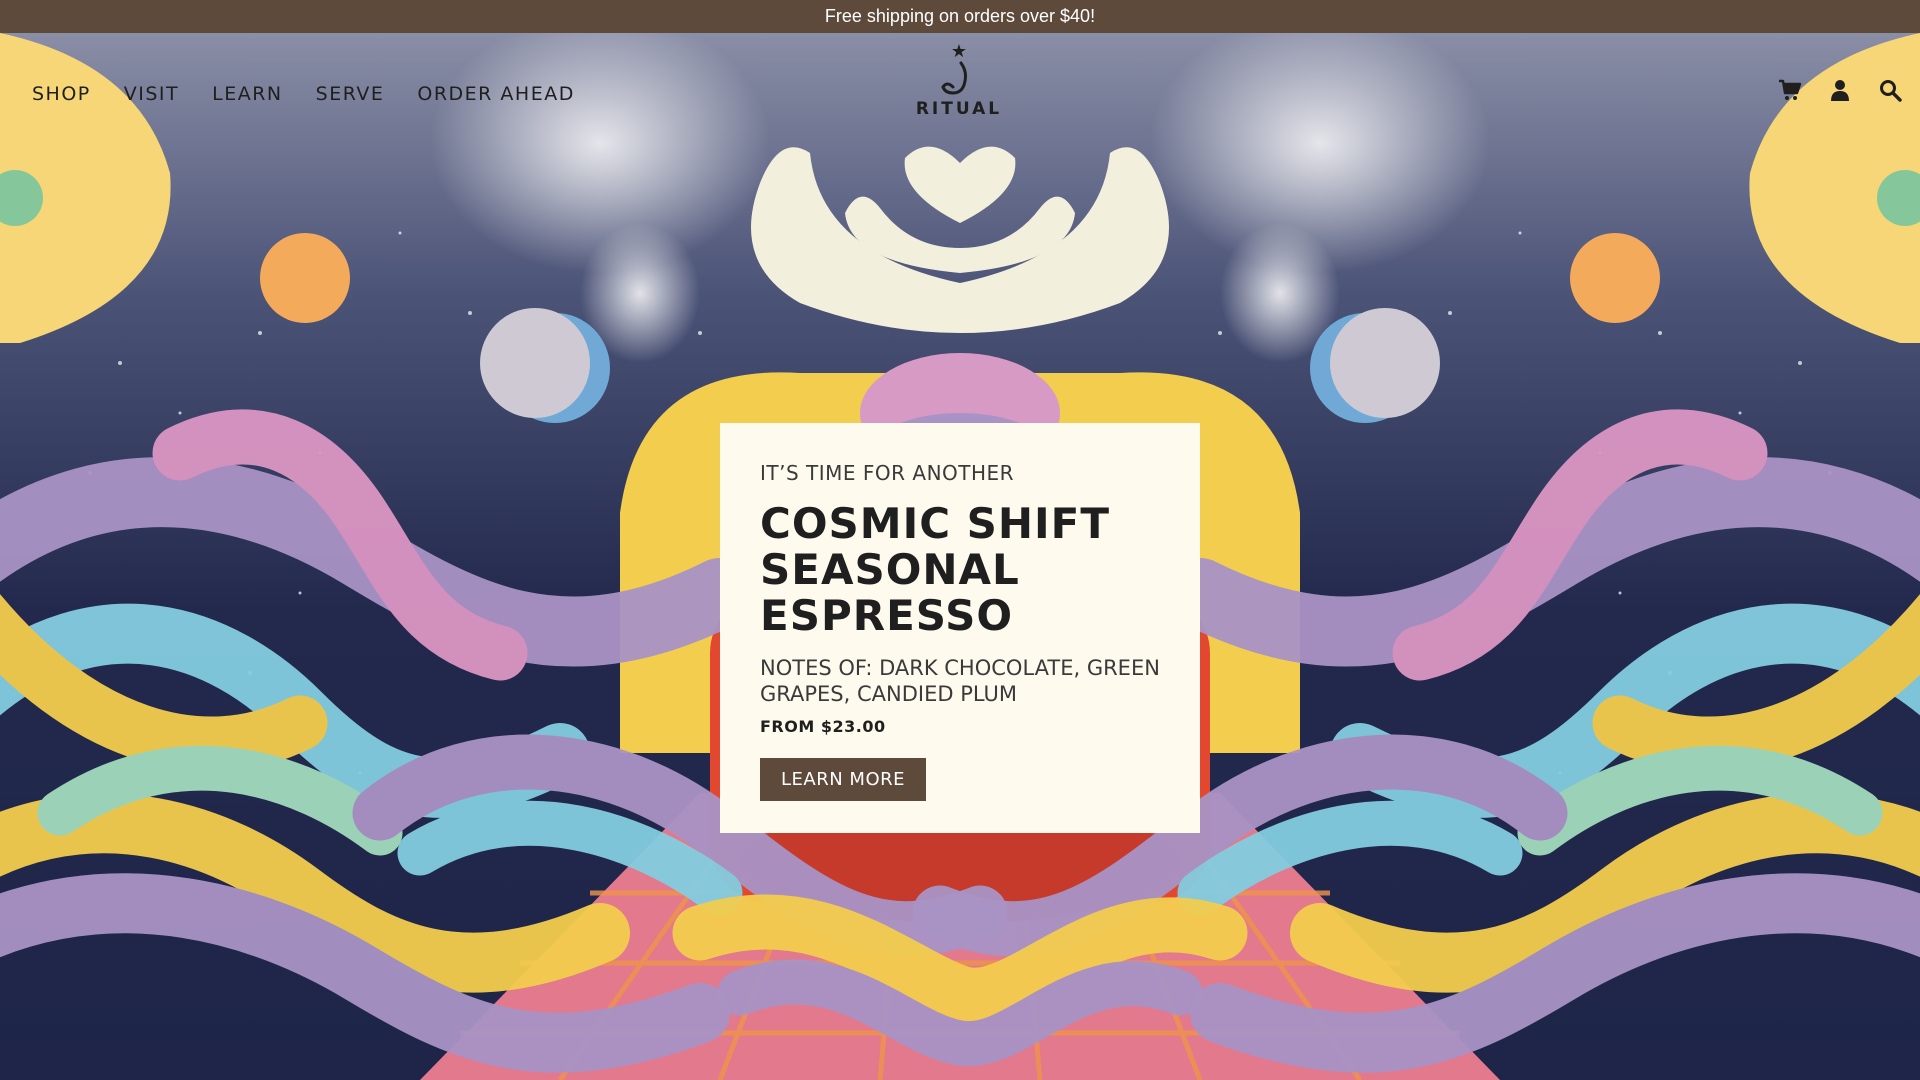 This screenshot has width=1920, height=1080. I want to click on logo-wordmark: RITUAL, so click(959, 109).